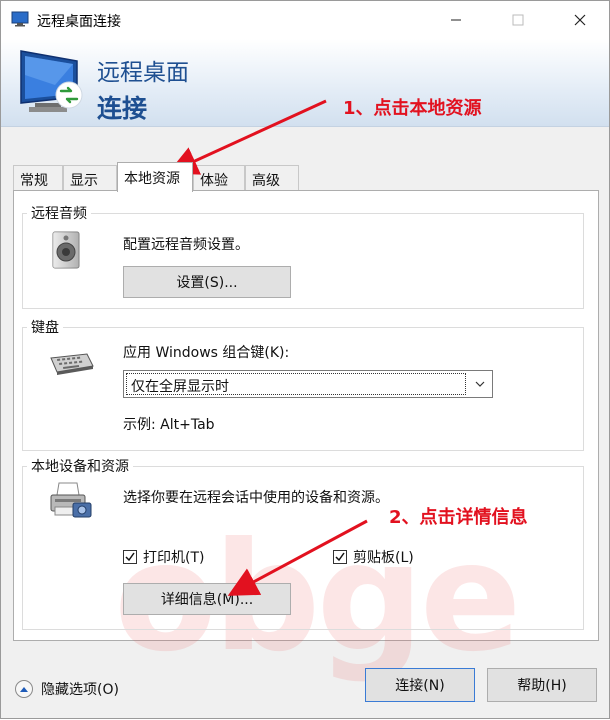  I want to click on tab-display: 显示, so click(90, 178).